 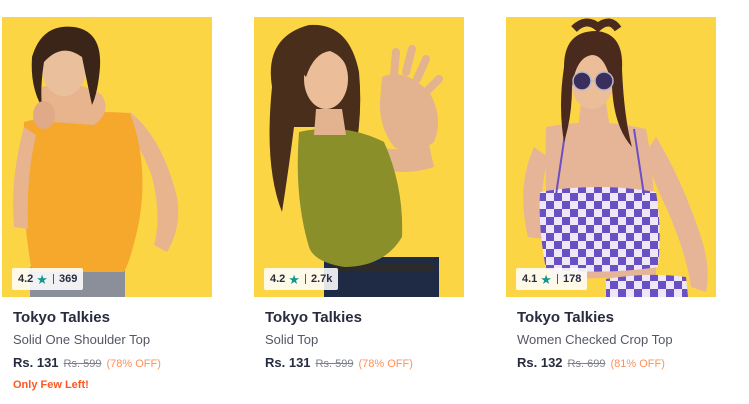 What do you see at coordinates (637, 364) in the screenshot?
I see `product-discount: (81% OFF)` at bounding box center [637, 364].